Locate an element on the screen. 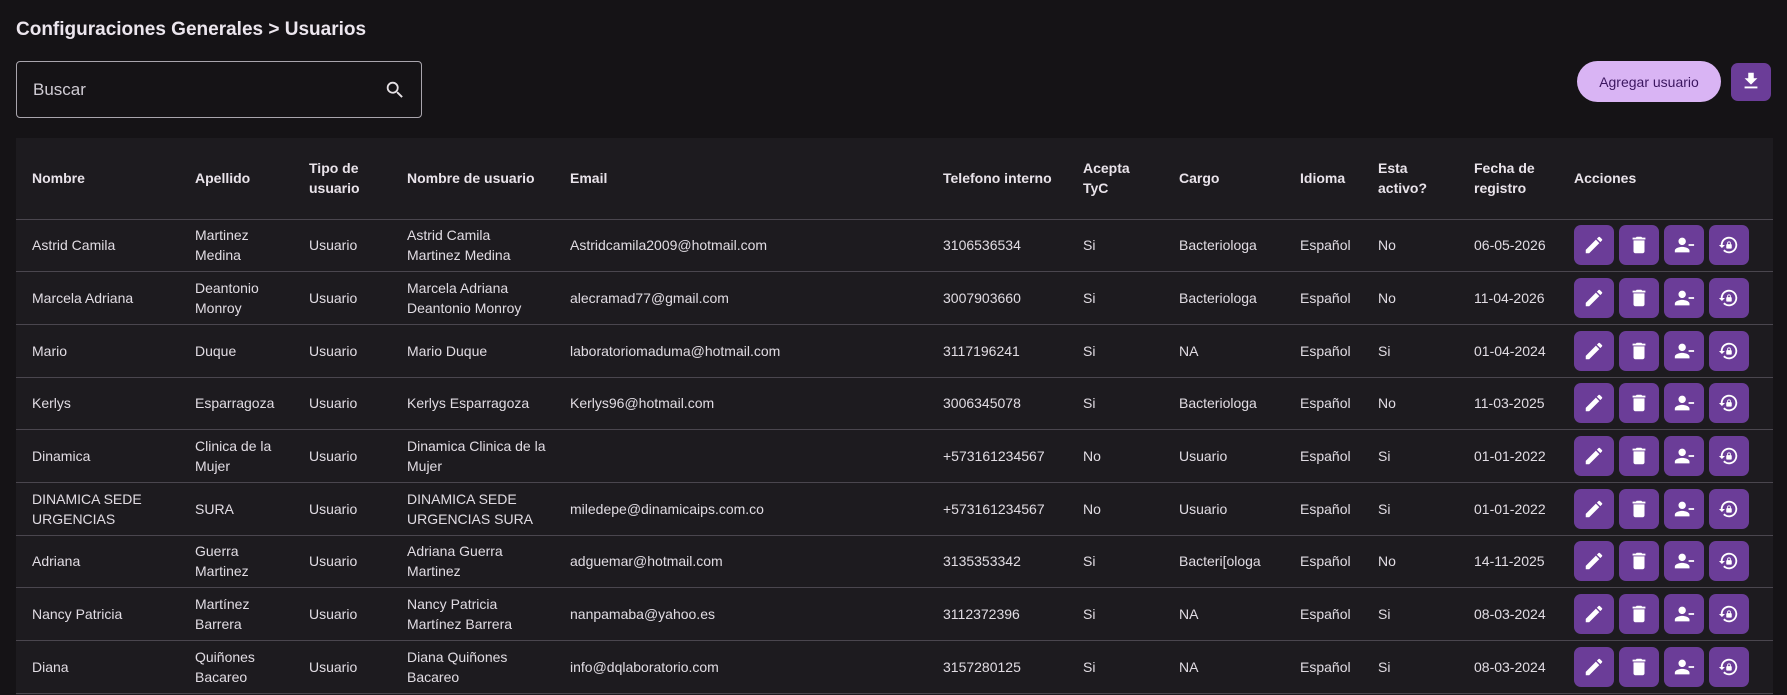  col-apellido: Apellido is located at coordinates (236, 179).